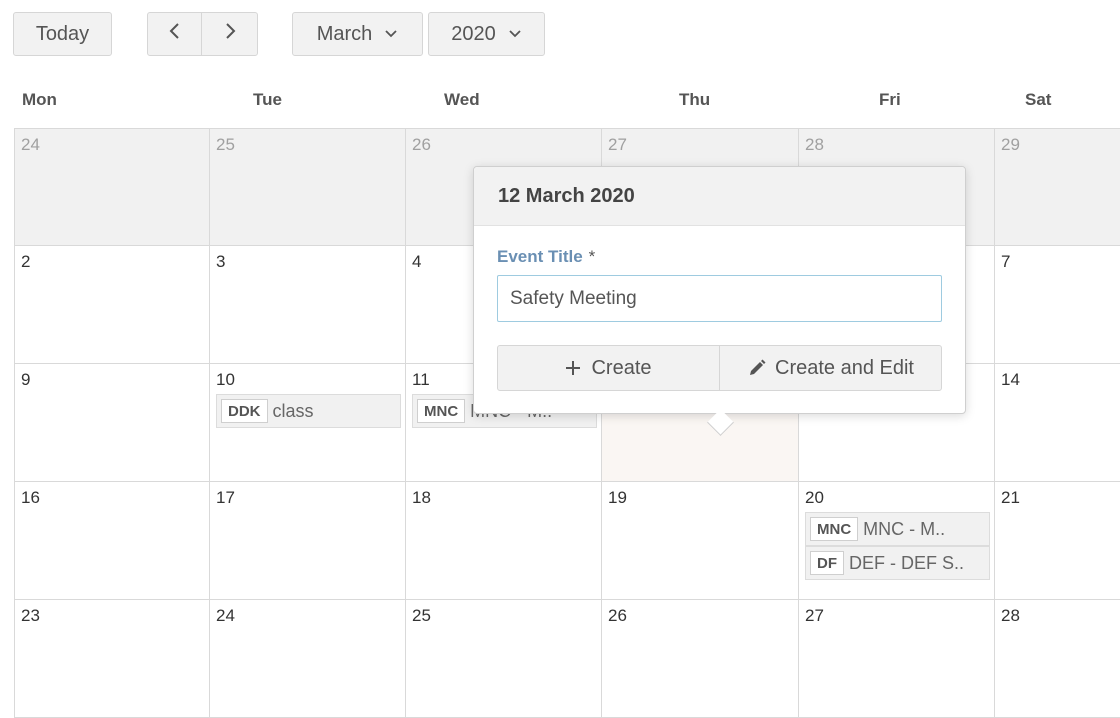  Describe the element at coordinates (308, 541) in the screenshot. I see `day-cell: 17` at that location.